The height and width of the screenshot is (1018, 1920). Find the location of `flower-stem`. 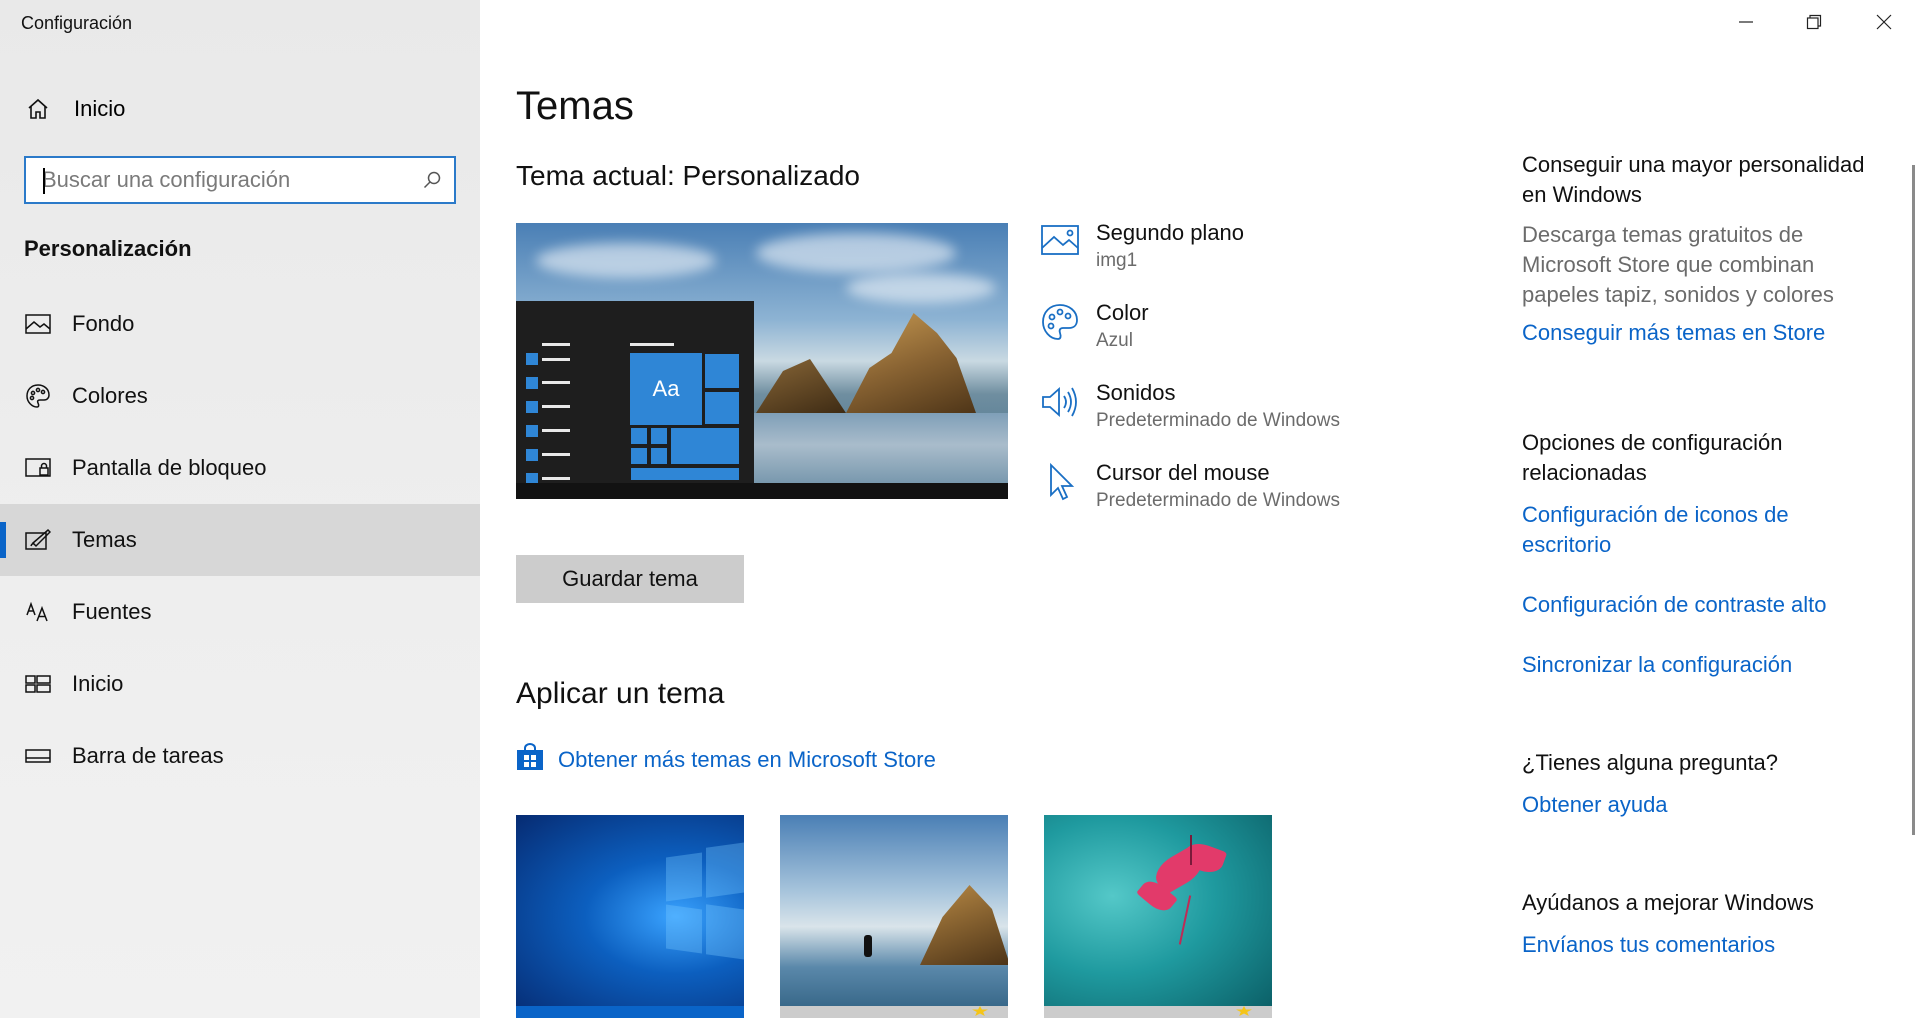

flower-stem is located at coordinates (1191, 850).